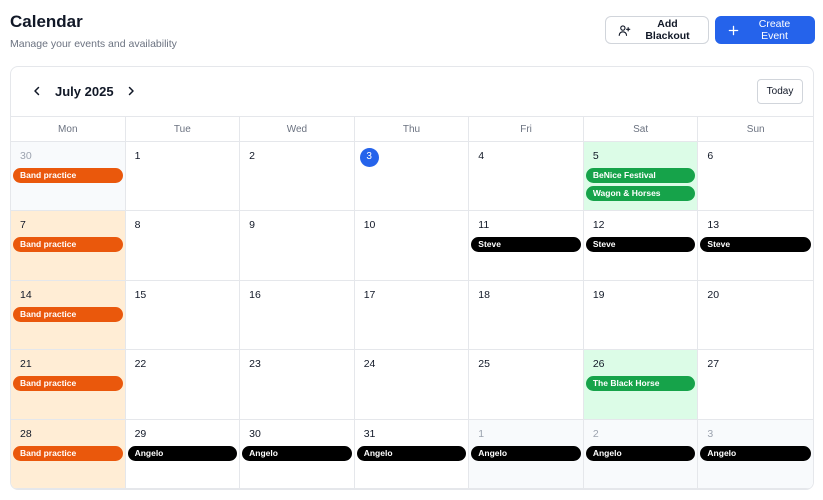 This screenshot has height=500, width=823. I want to click on day-number: 30, so click(26, 156).